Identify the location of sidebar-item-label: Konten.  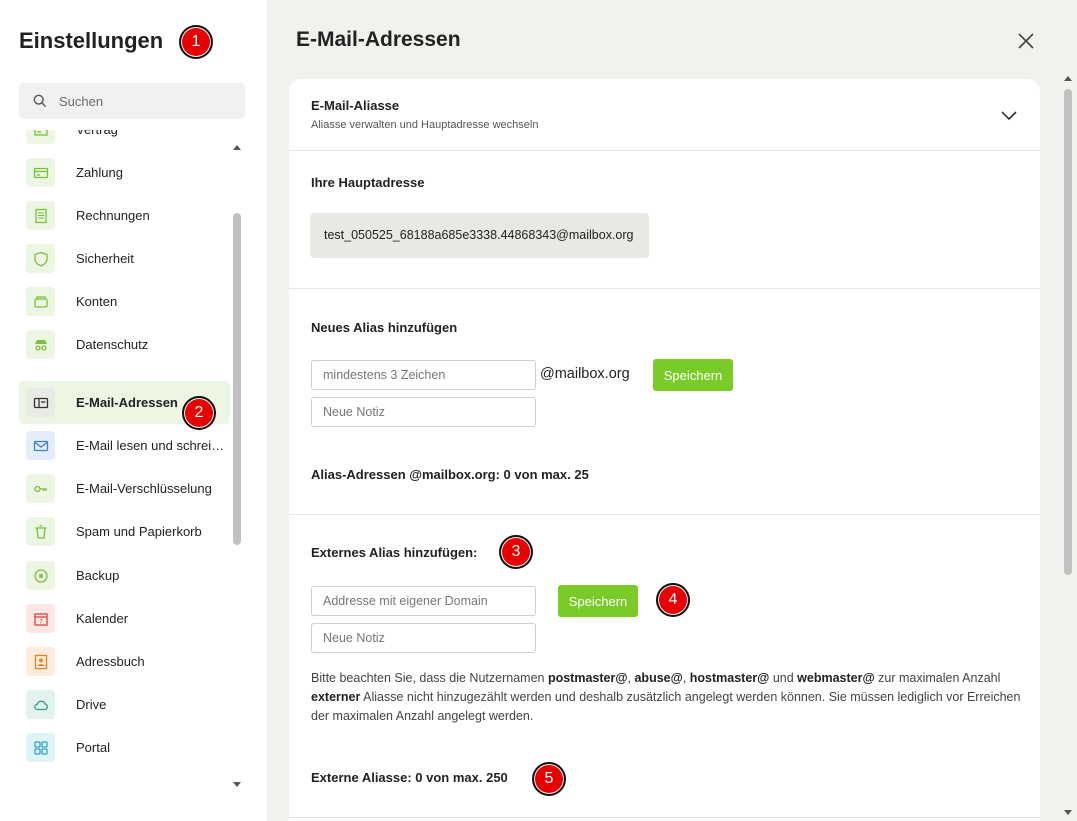
(97, 301).